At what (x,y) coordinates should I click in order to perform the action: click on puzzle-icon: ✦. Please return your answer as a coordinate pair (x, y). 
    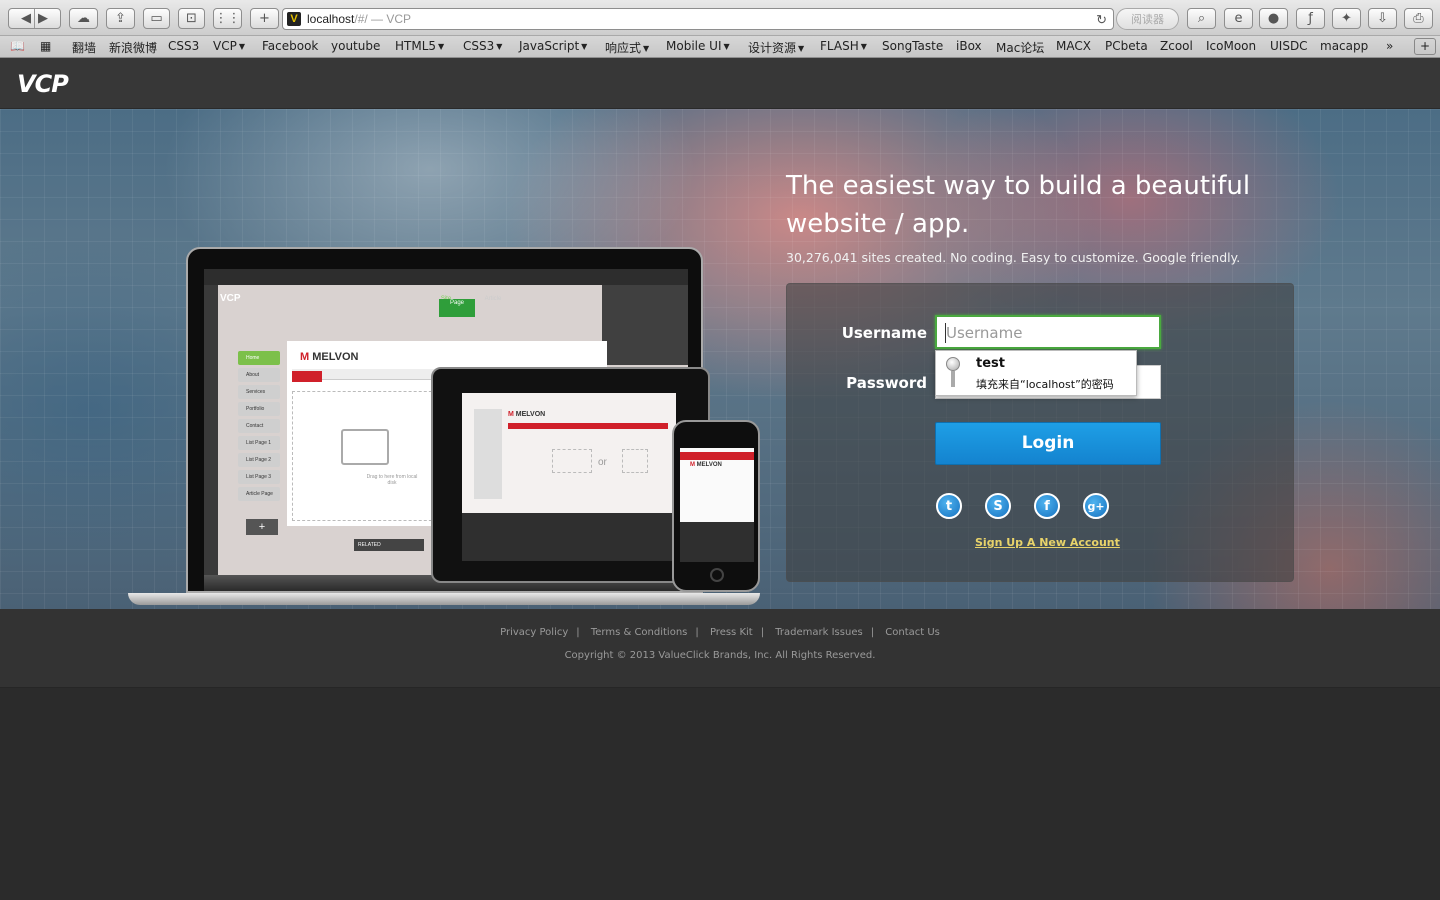
    Looking at the image, I should click on (1346, 18).